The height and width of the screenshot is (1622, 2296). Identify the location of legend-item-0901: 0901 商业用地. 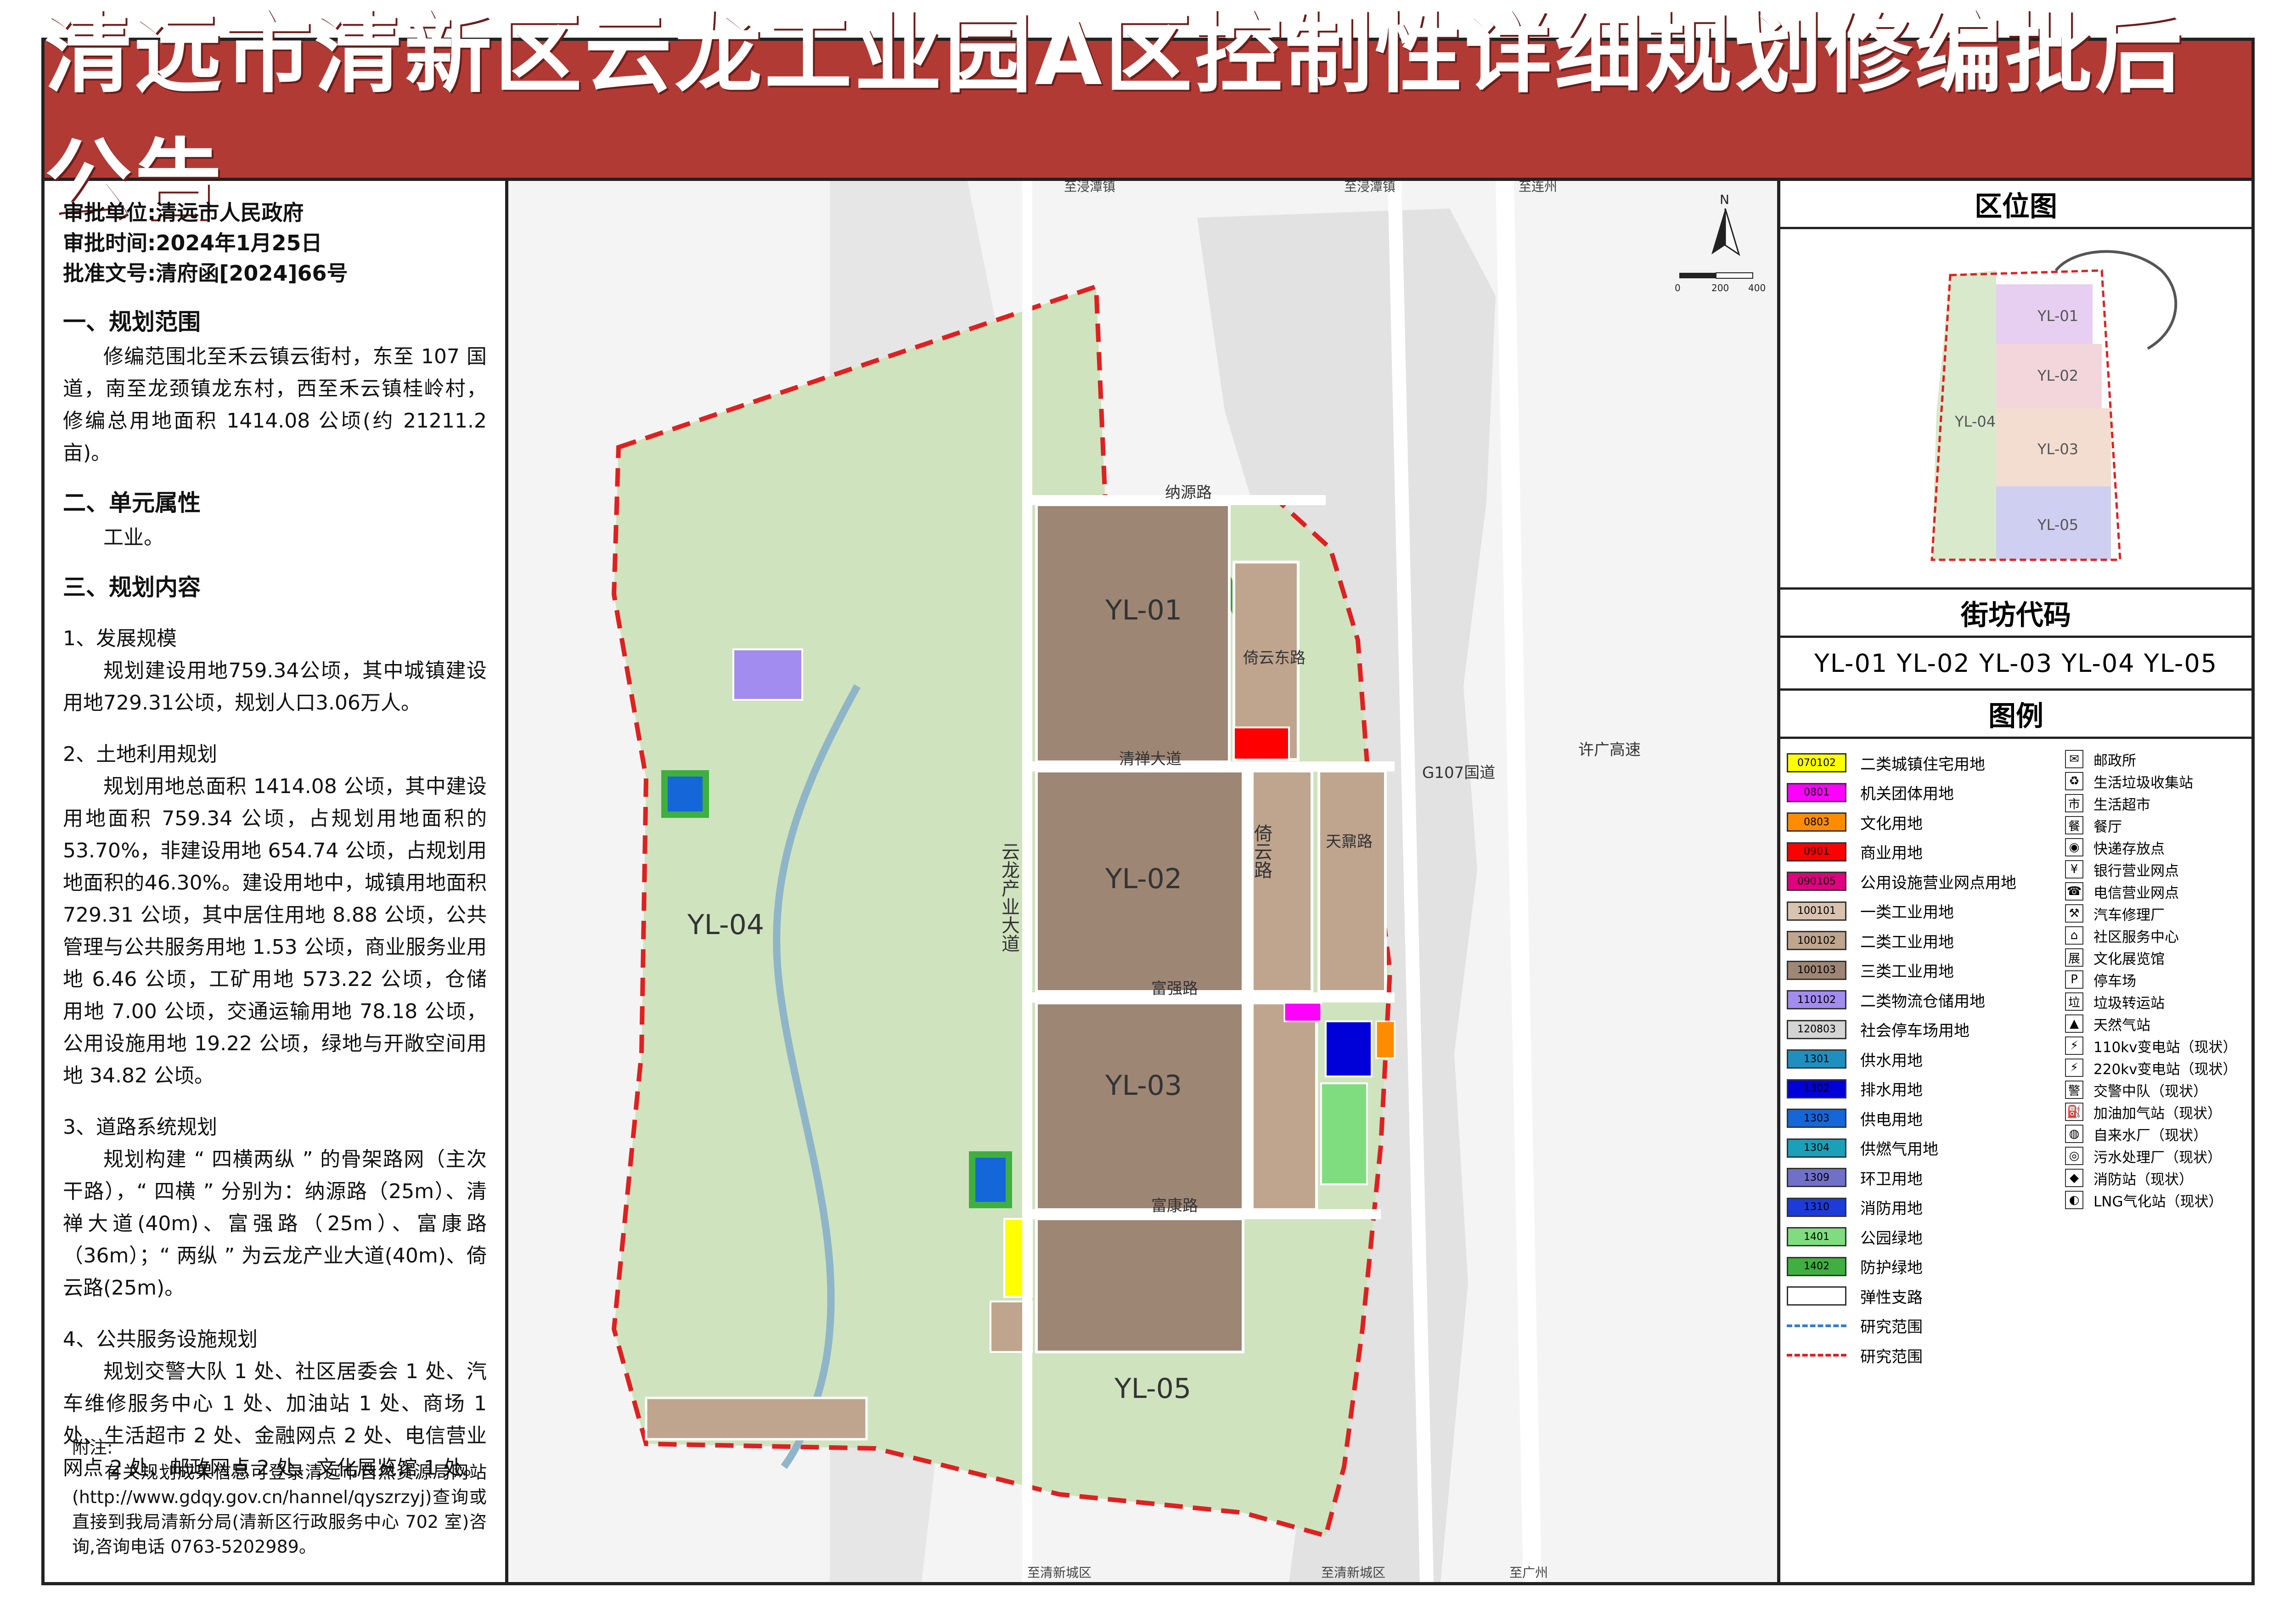
(1901, 852).